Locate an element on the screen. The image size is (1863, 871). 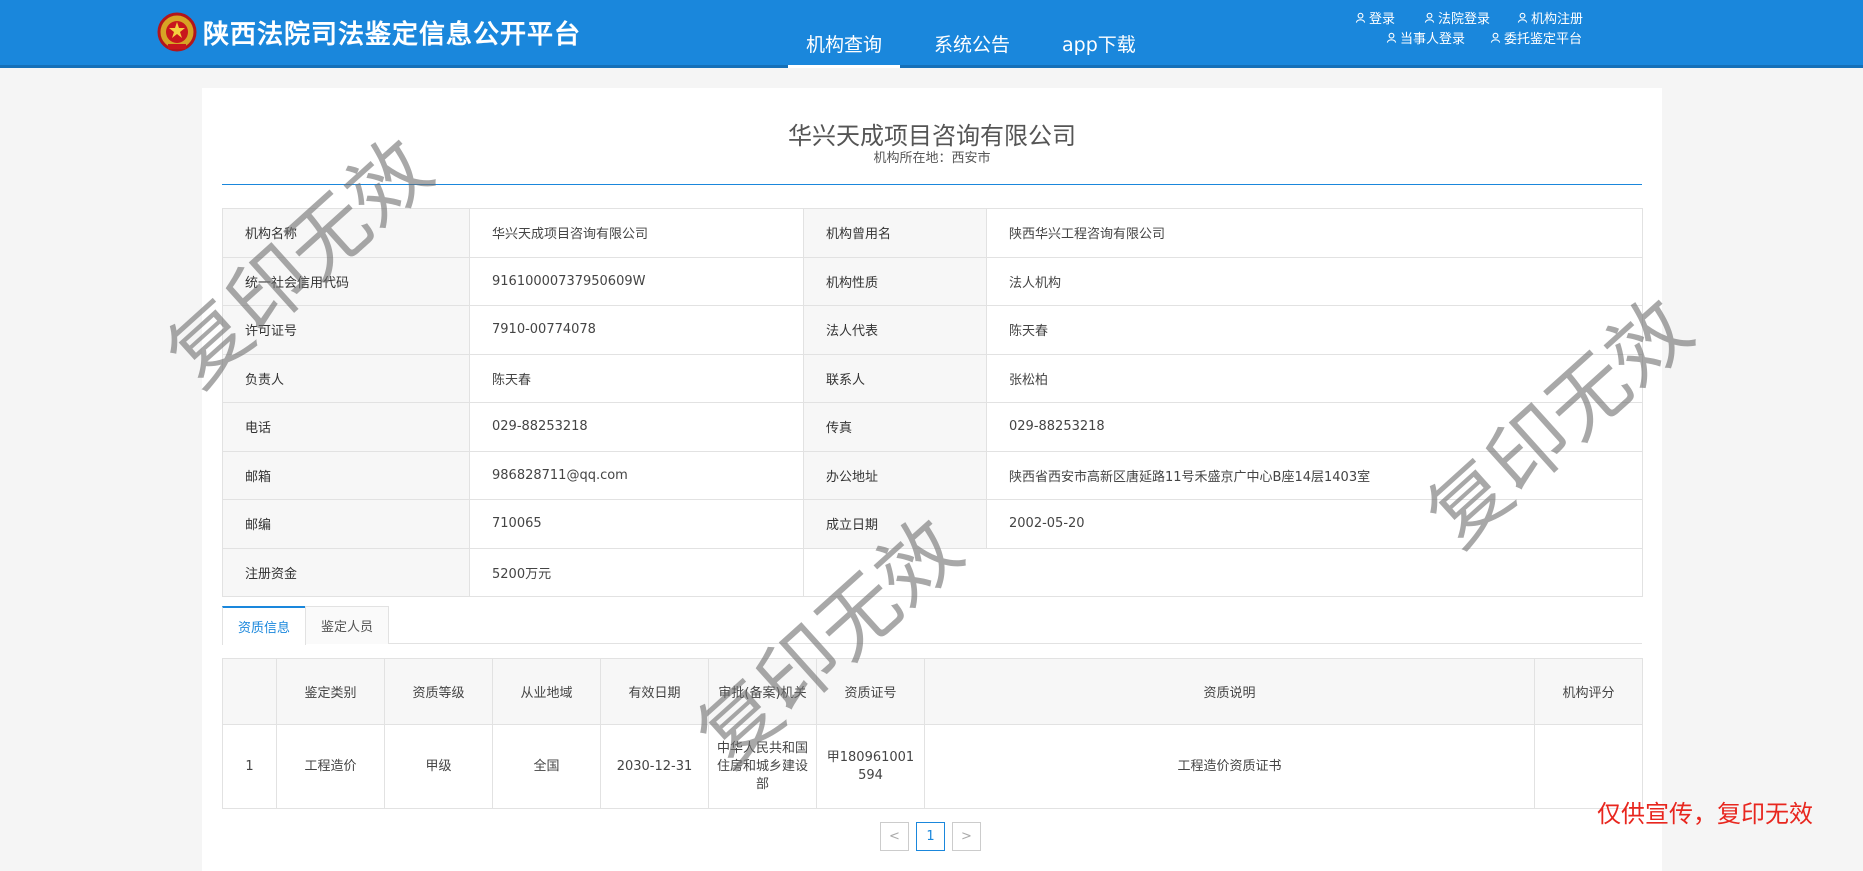
table-row: 电话 029-88253218 传真 029-88253218 is located at coordinates (932, 427).